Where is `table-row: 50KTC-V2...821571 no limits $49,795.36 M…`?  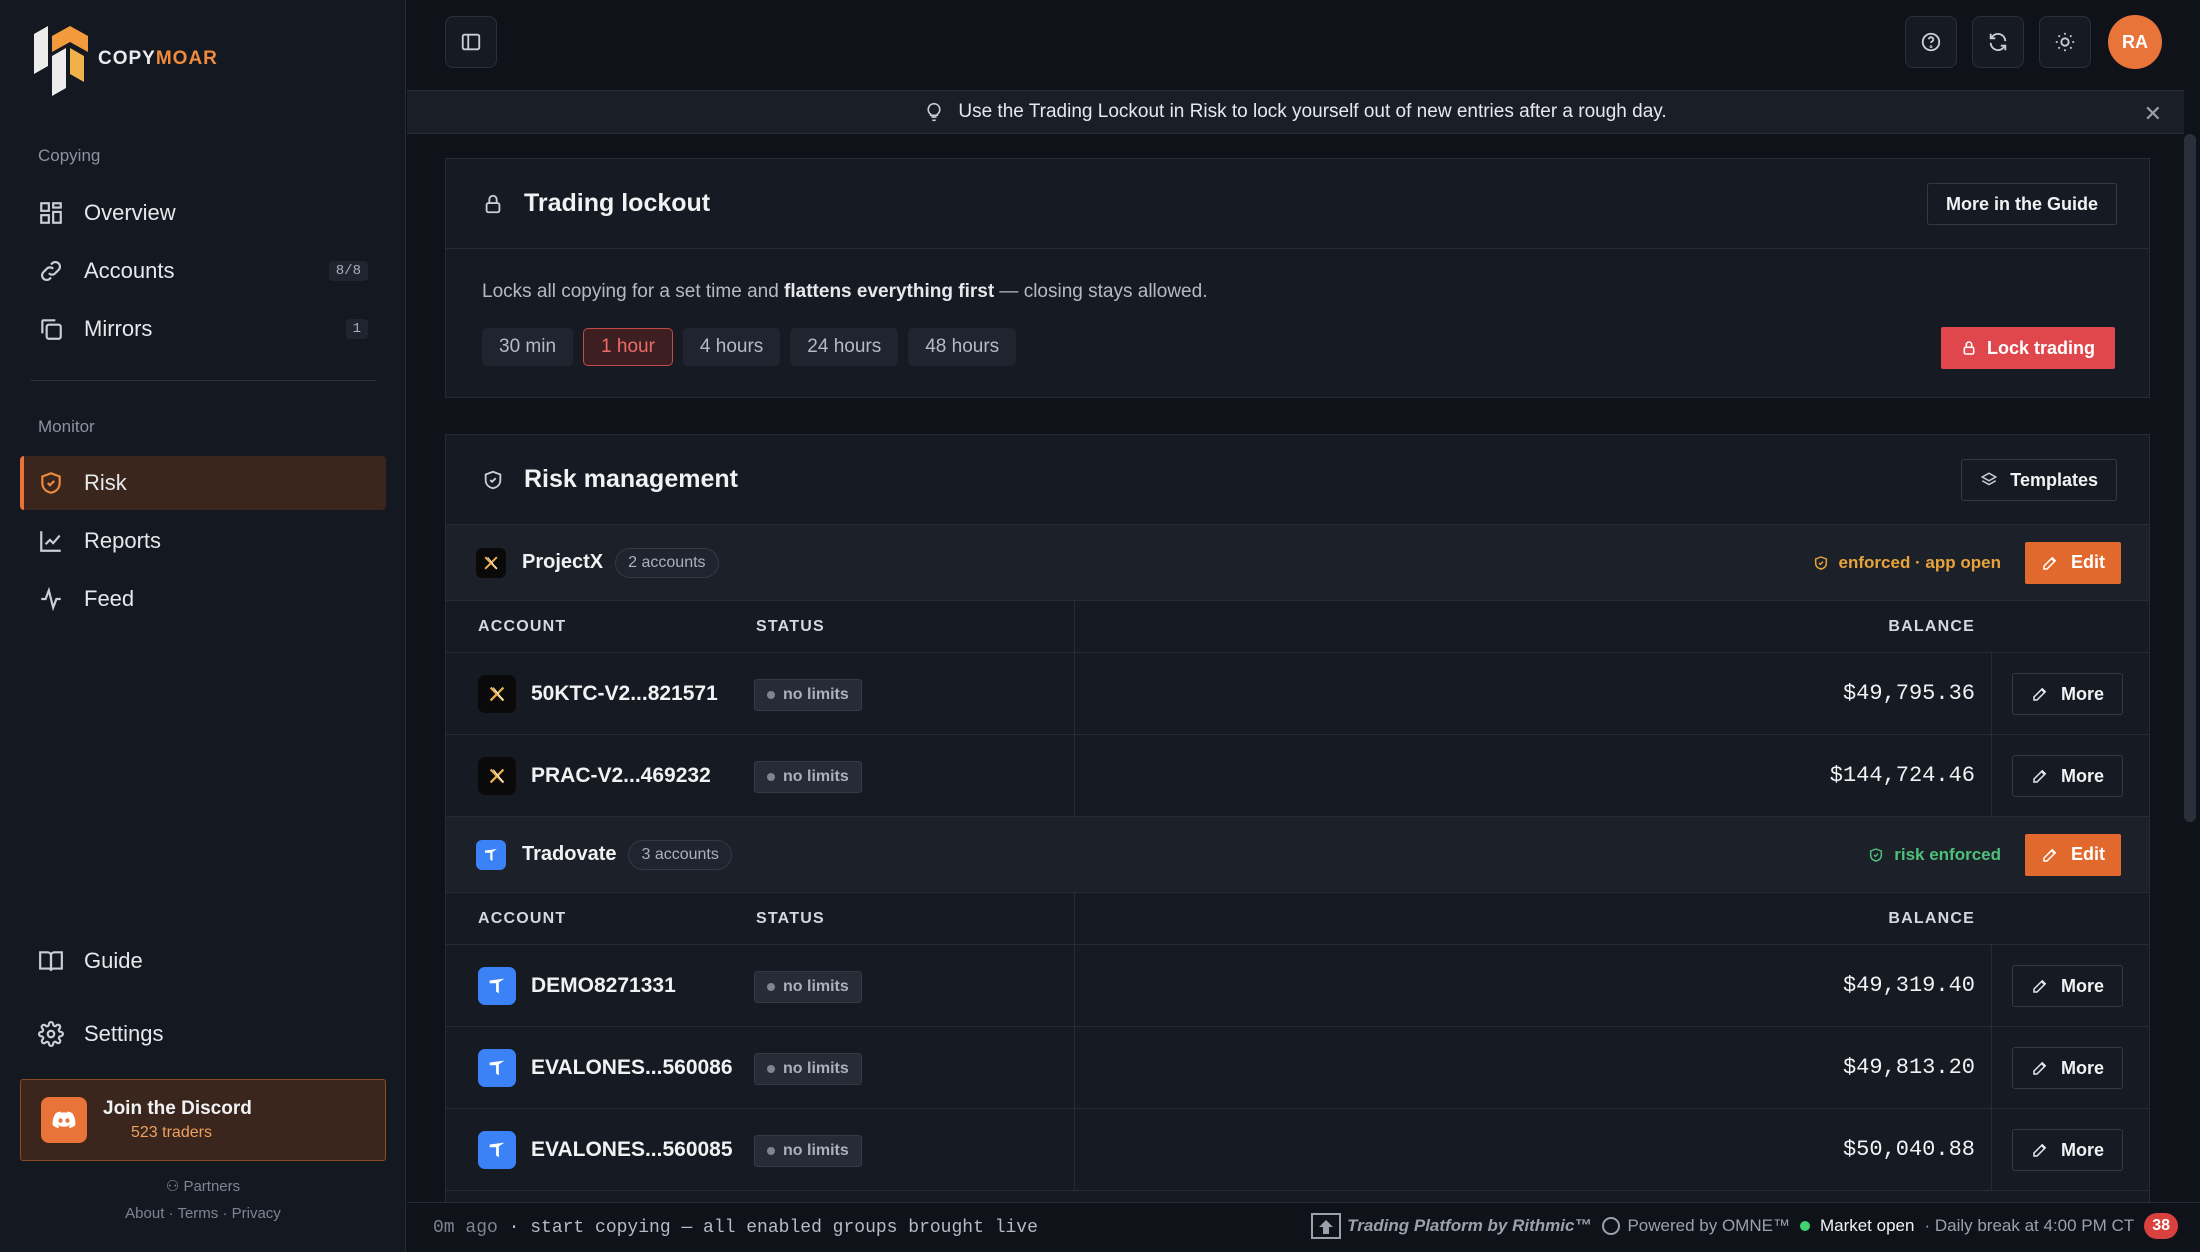 table-row: 50KTC-V2...821571 no limits $49,795.36 M… is located at coordinates (1297, 694).